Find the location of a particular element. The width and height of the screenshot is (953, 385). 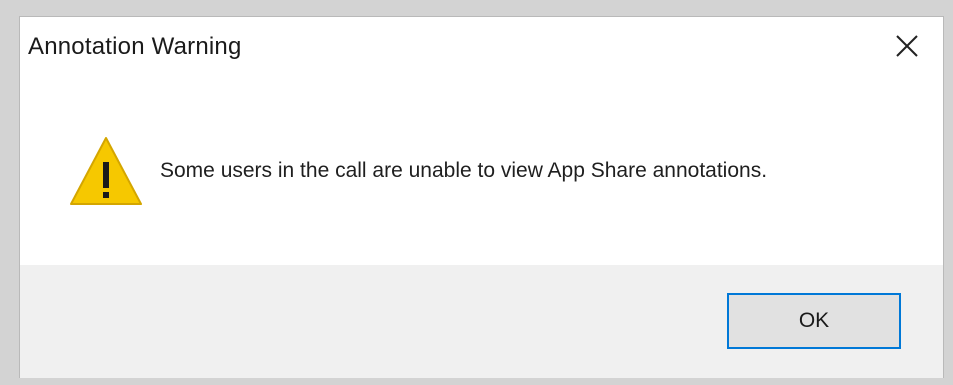

close-button is located at coordinates (907, 46).